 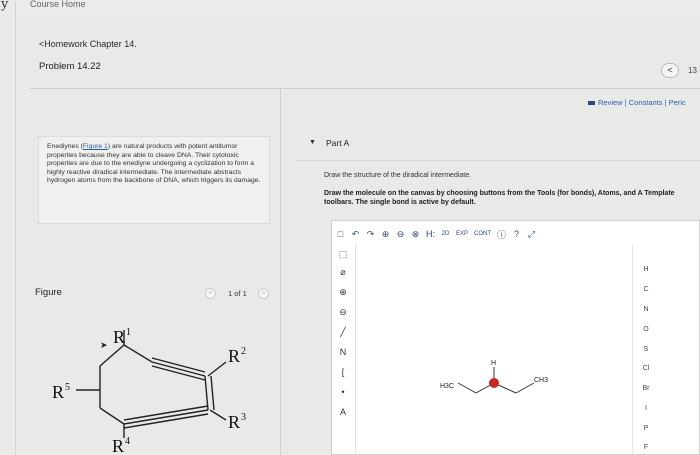 I want to click on help-icon: ?, so click(x=516, y=234).